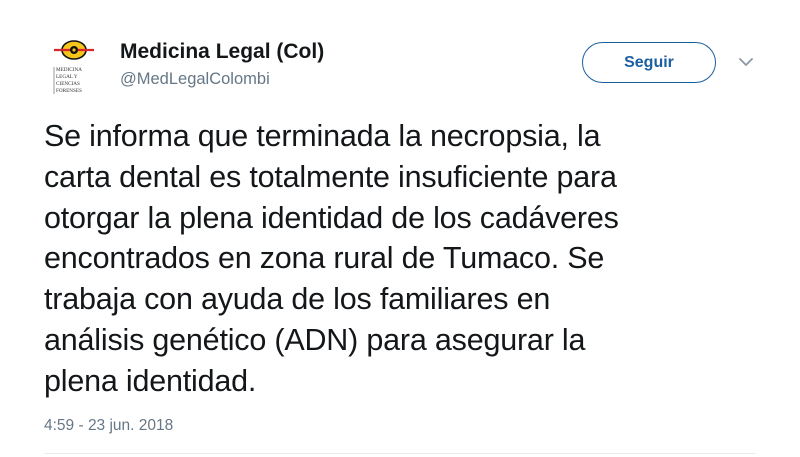  I want to click on tweet-text-line: análisis genético (ADN) para asegurar la, so click(315, 339).